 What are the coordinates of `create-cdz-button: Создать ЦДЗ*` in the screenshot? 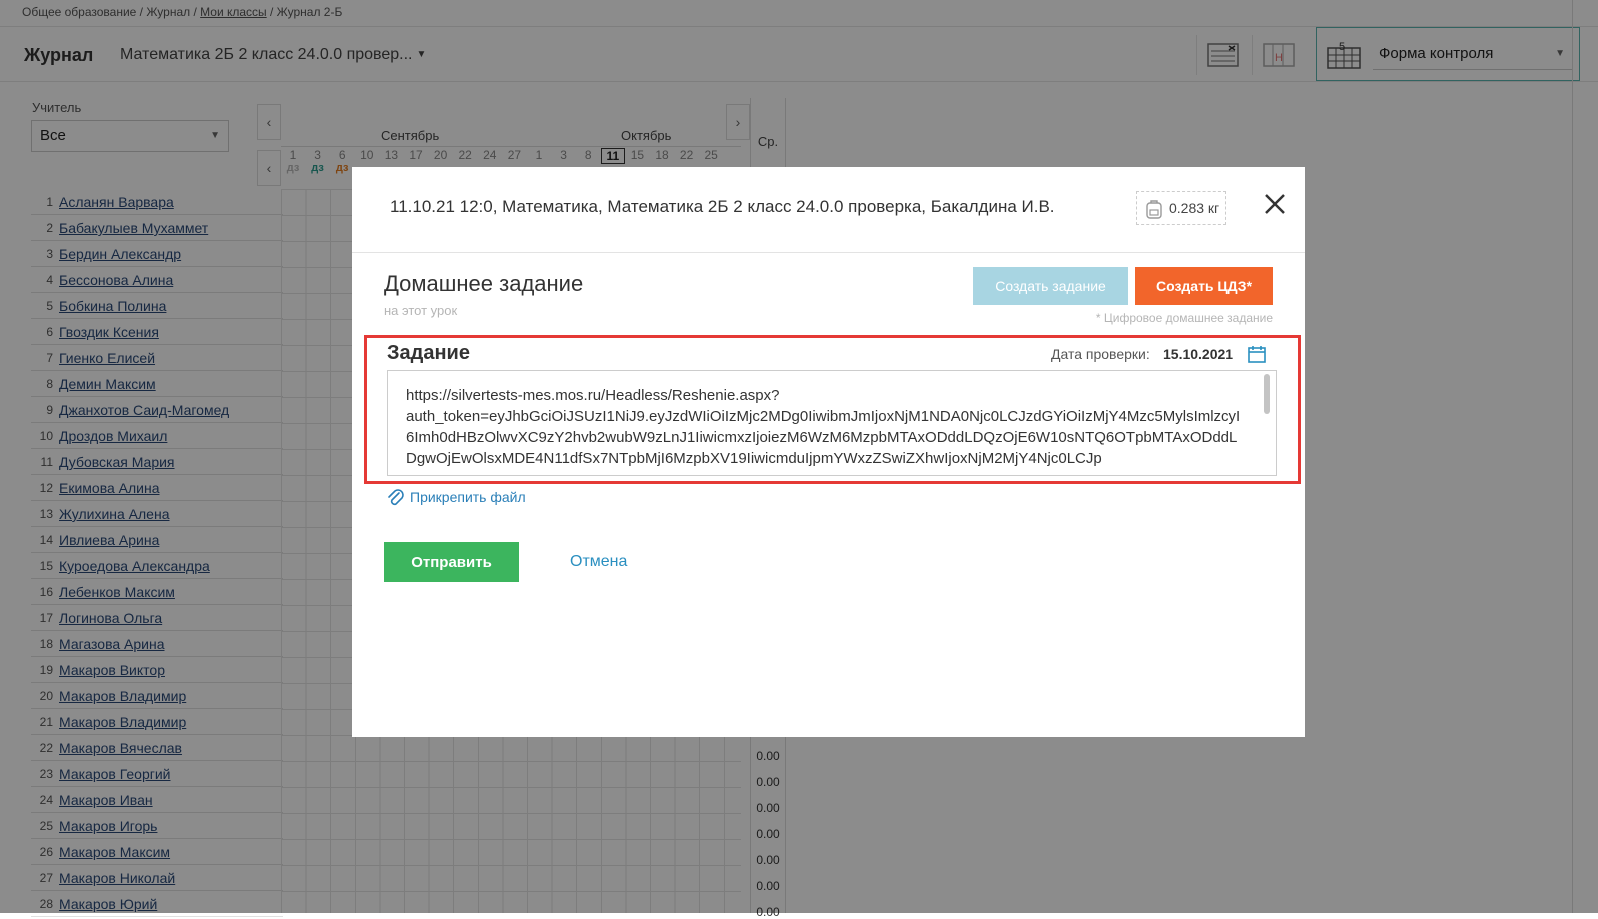 It's located at (1204, 286).